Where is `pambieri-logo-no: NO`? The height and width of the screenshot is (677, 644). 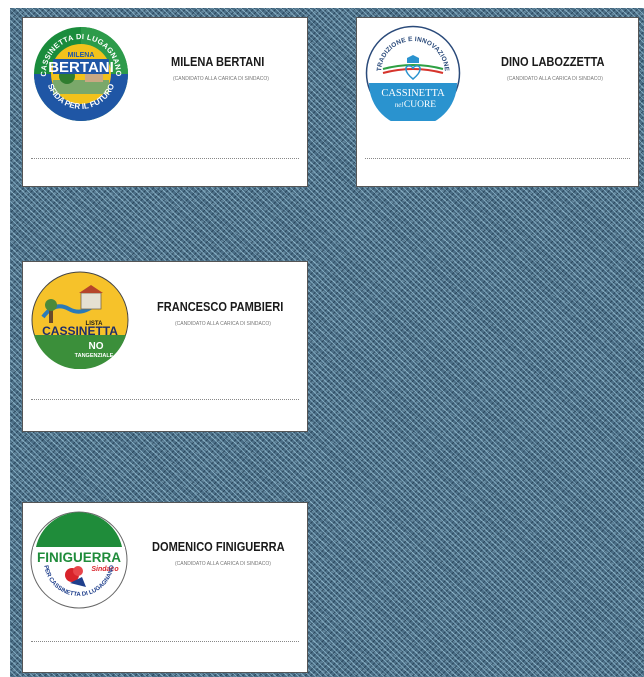 pambieri-logo-no: NO is located at coordinates (96, 346).